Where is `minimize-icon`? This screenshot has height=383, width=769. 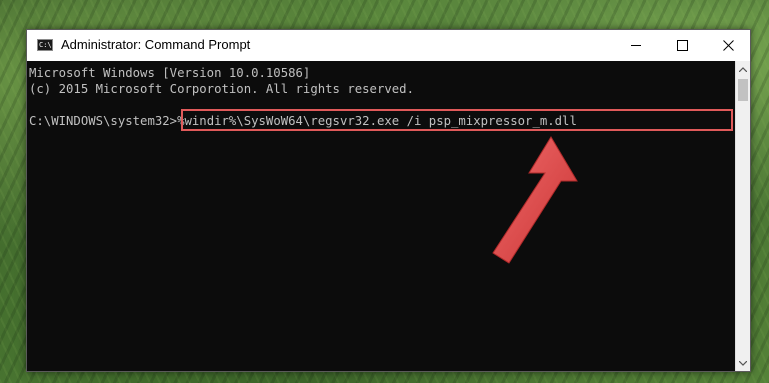
minimize-icon is located at coordinates (635, 45).